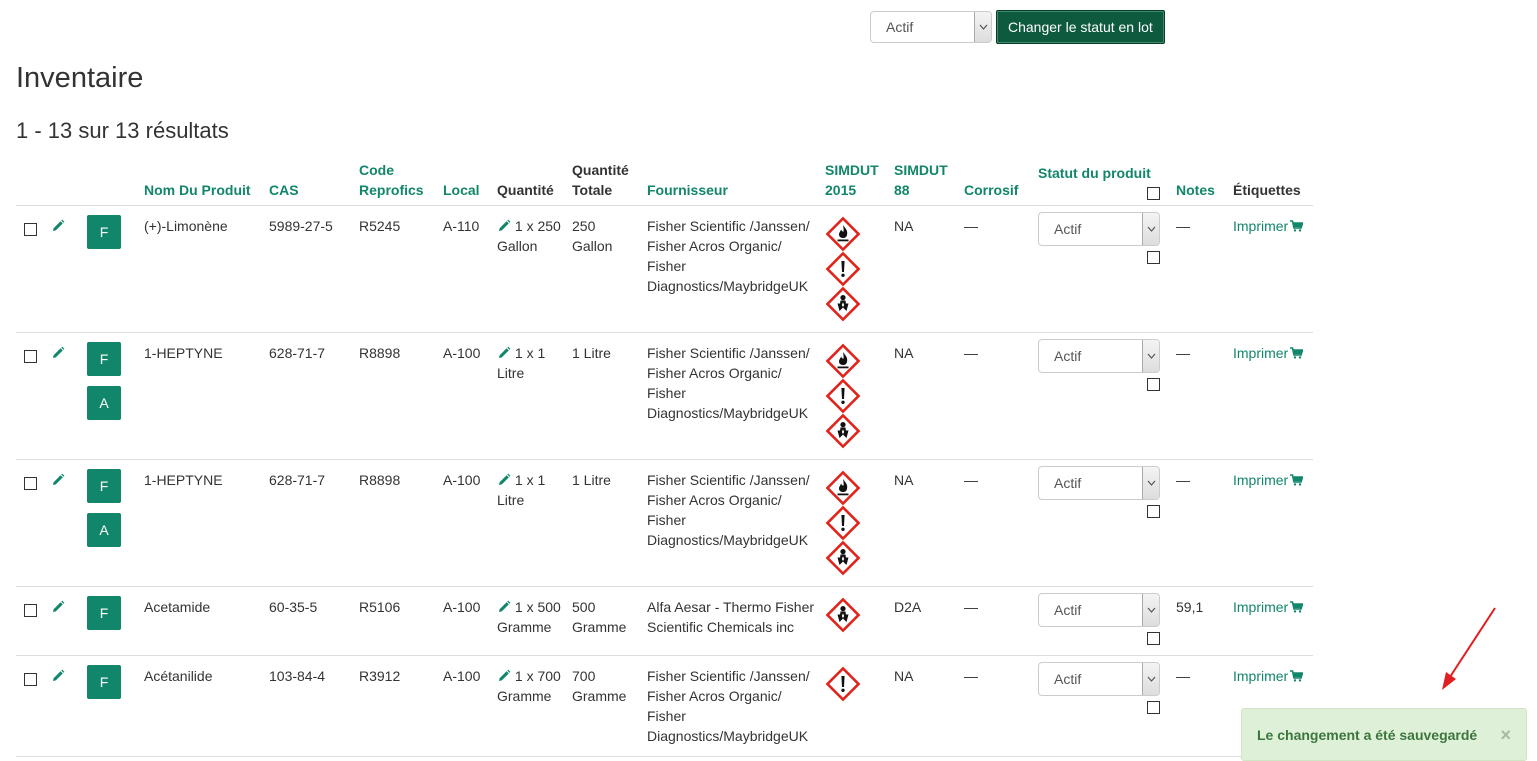  What do you see at coordinates (851, 183) in the screenshot?
I see `header-simdut2015: SIMDUT 2015` at bounding box center [851, 183].